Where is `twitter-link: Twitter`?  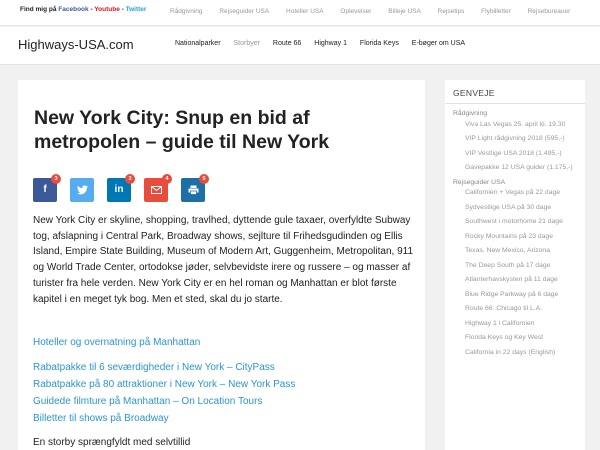
twitter-link: Twitter is located at coordinates (136, 9).